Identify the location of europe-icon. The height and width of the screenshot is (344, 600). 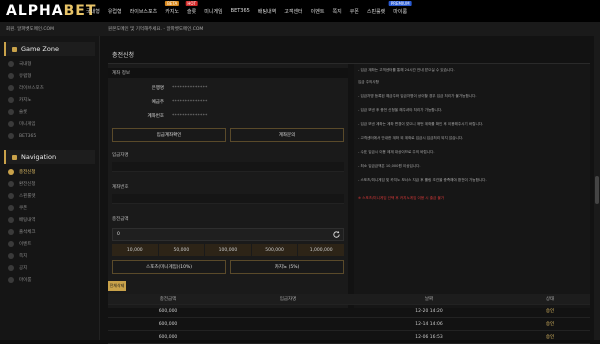
(11, 76).